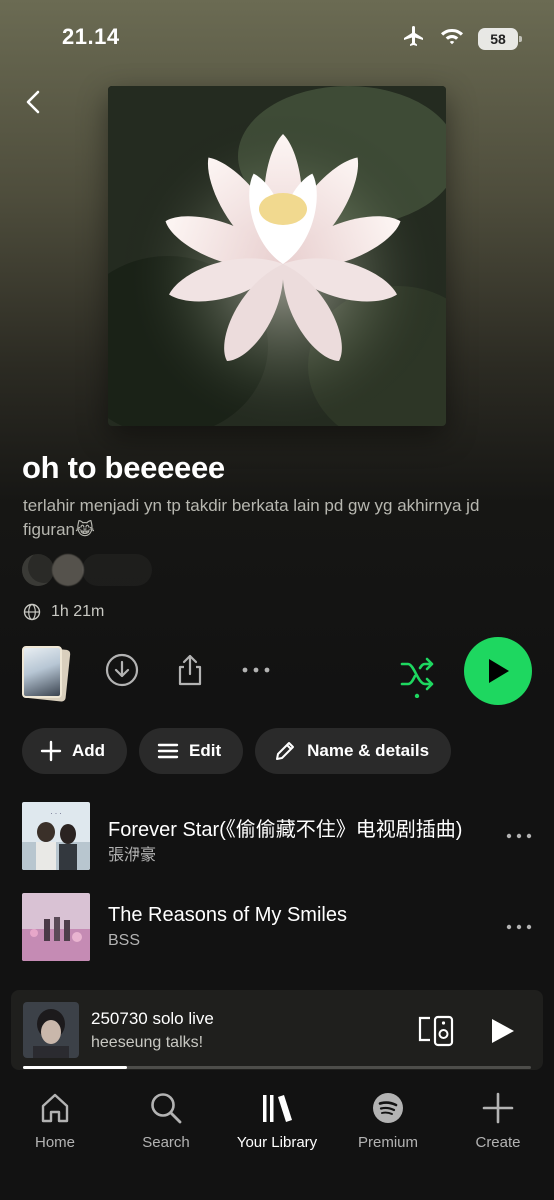 Image resolution: width=554 pixels, height=1200 pixels. What do you see at coordinates (500, 38) in the screenshot?
I see `battery-indicator: 58` at bounding box center [500, 38].